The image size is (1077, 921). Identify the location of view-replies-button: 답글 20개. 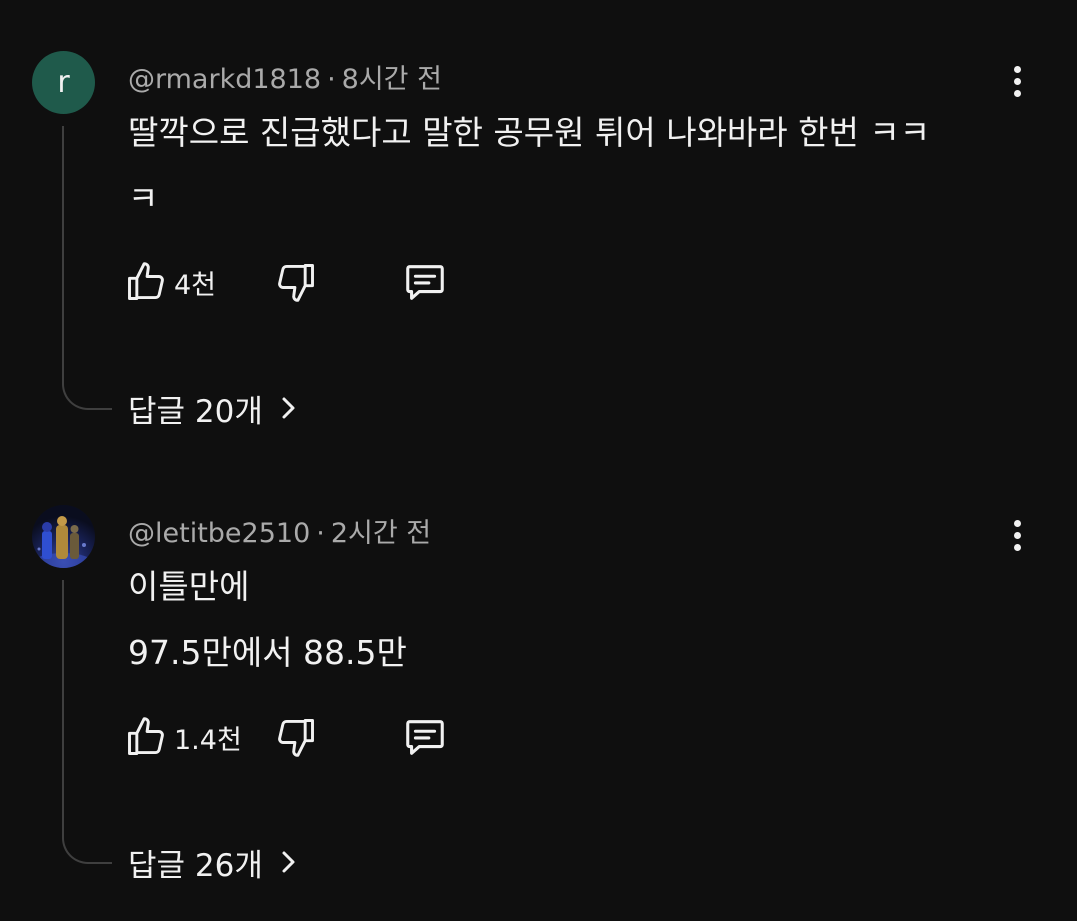
(213, 408).